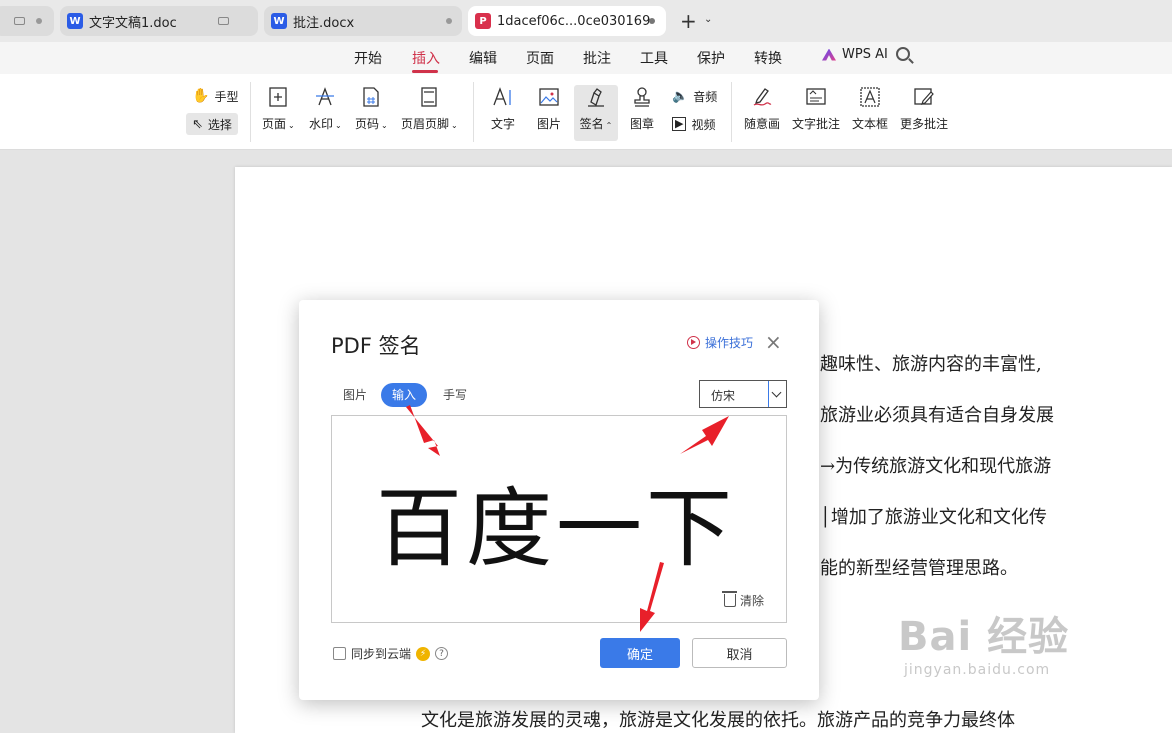  I want to click on freehand-button: 随意画, so click(762, 109).